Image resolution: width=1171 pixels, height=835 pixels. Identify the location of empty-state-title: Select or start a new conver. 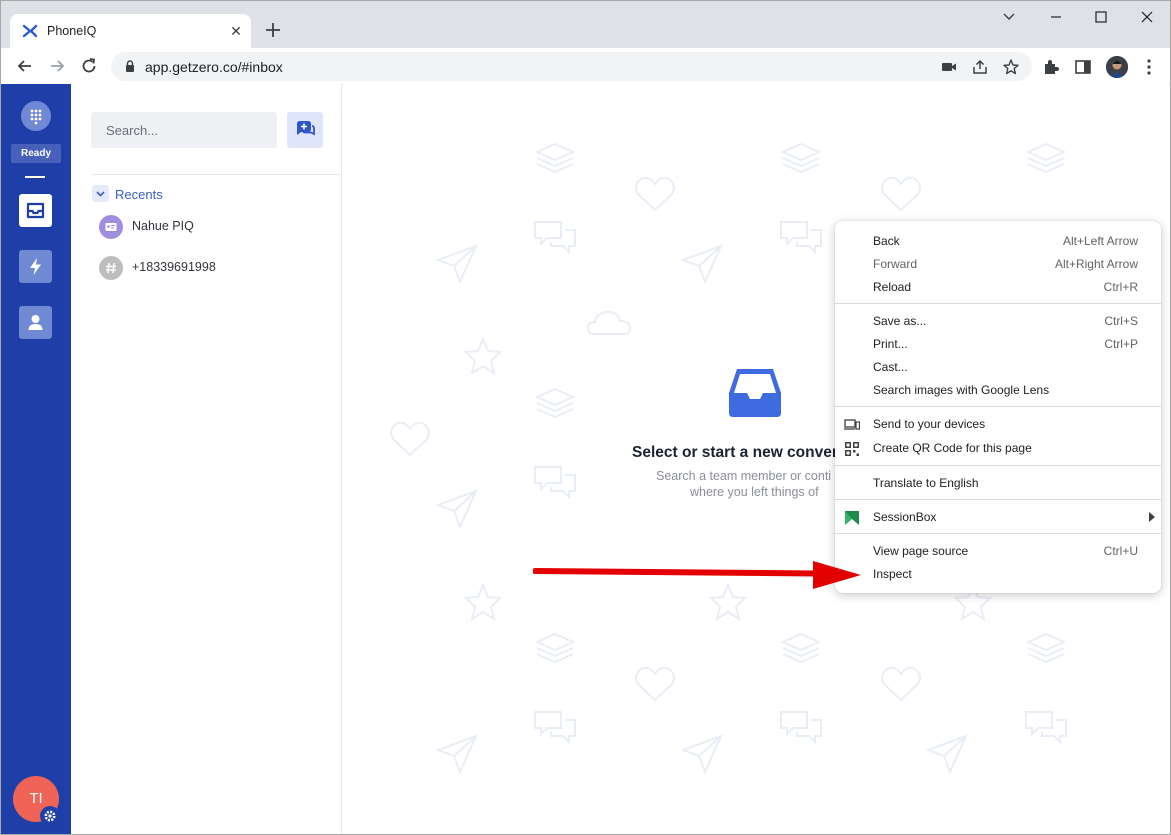
(735, 452).